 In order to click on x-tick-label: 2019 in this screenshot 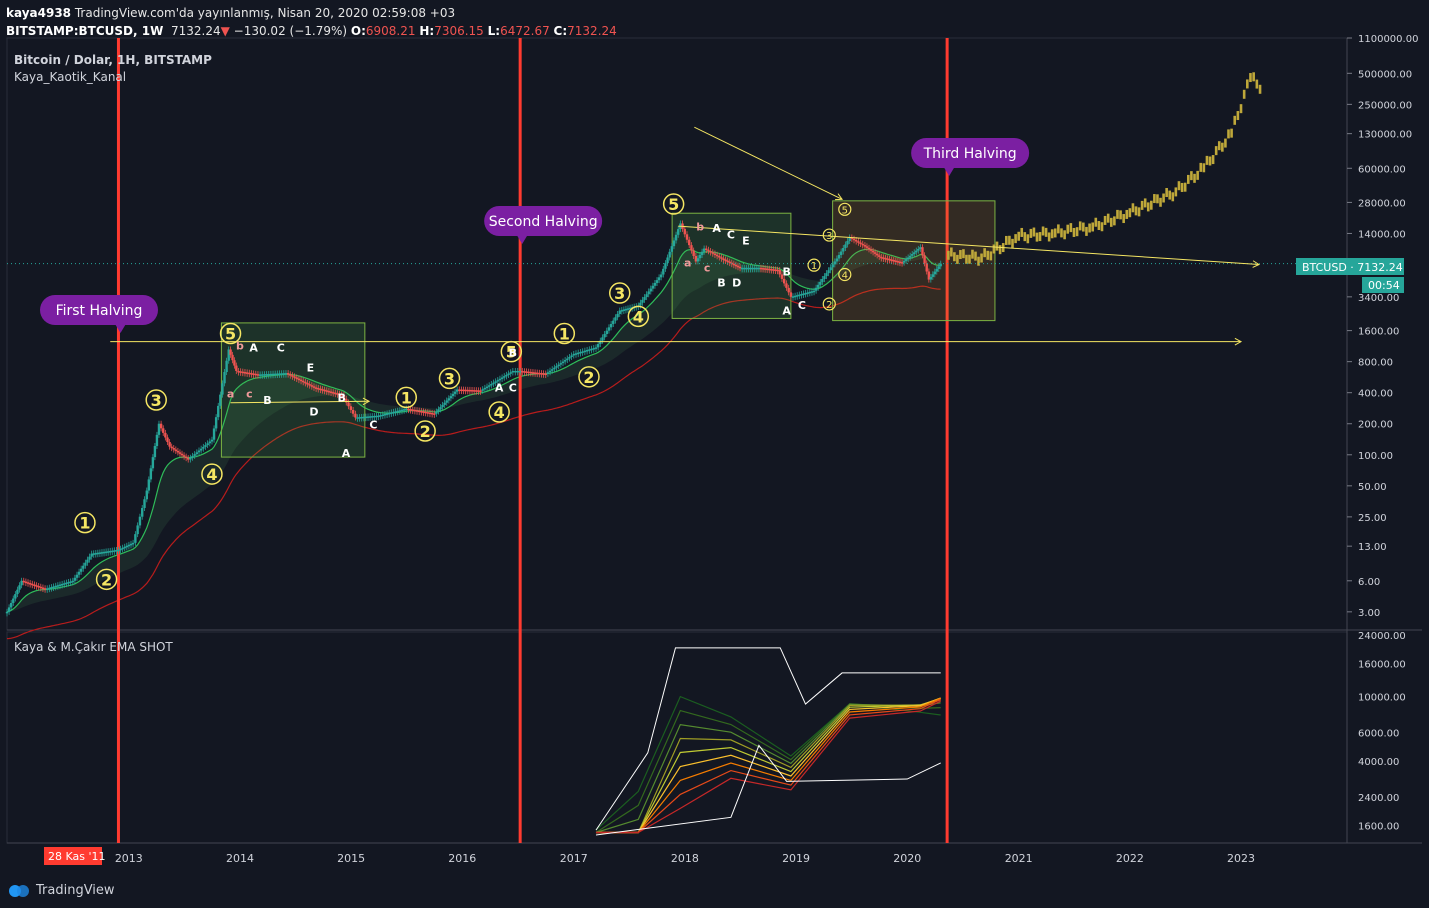, I will do `click(796, 858)`.